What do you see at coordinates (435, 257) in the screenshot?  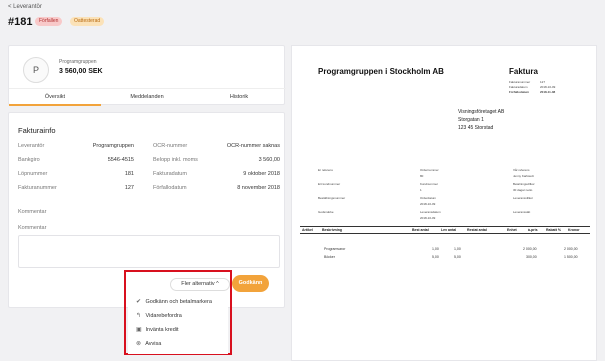 I see `row-best: 5,00` at bounding box center [435, 257].